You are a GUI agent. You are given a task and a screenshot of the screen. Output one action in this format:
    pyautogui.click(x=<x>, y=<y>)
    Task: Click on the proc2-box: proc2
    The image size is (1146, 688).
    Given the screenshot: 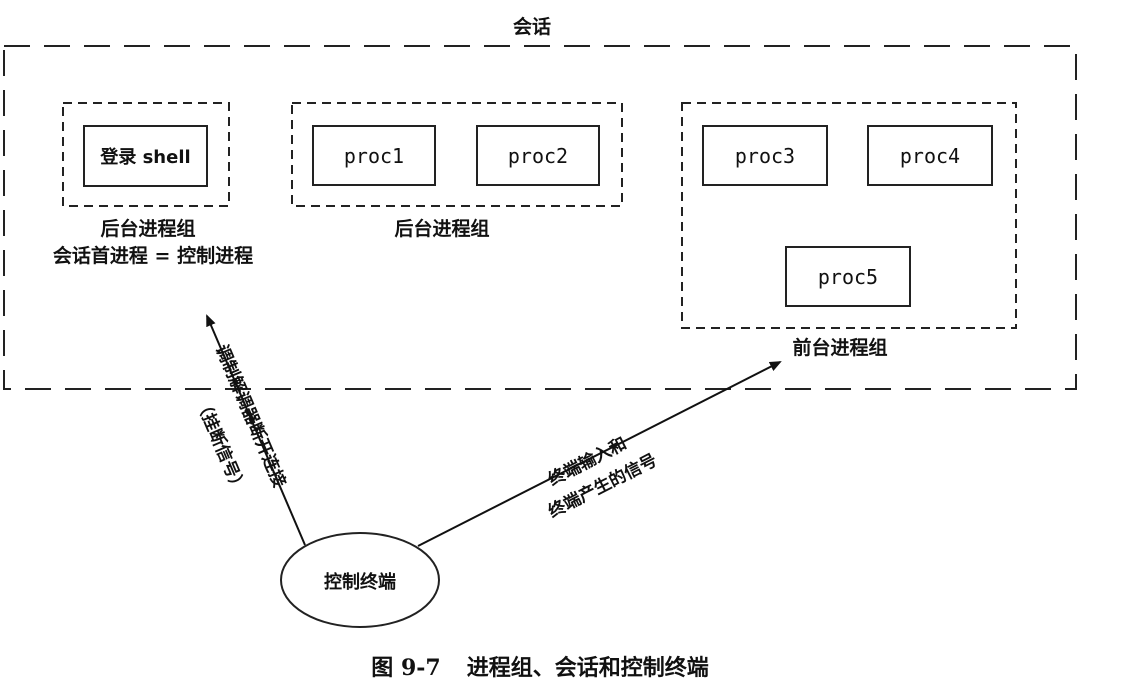 What is the action you would take?
    pyautogui.click(x=538, y=155)
    